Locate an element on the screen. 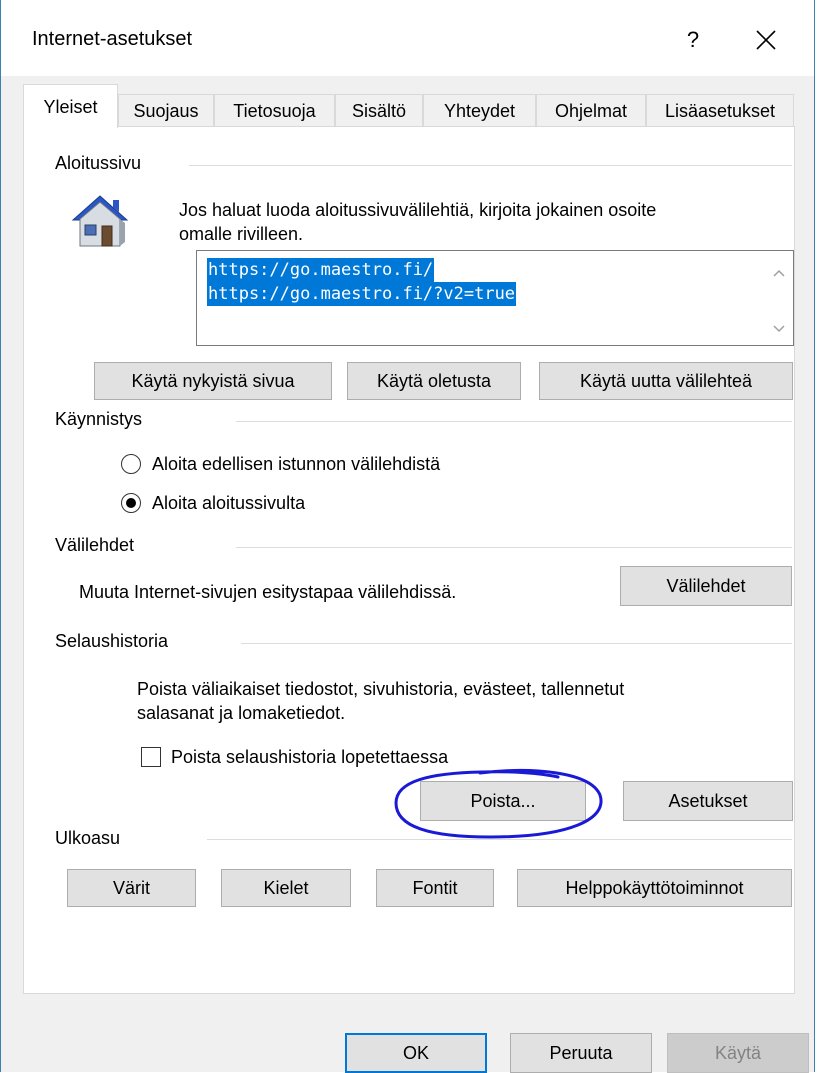 The height and width of the screenshot is (1073, 817). close-icon is located at coordinates (766, 40).